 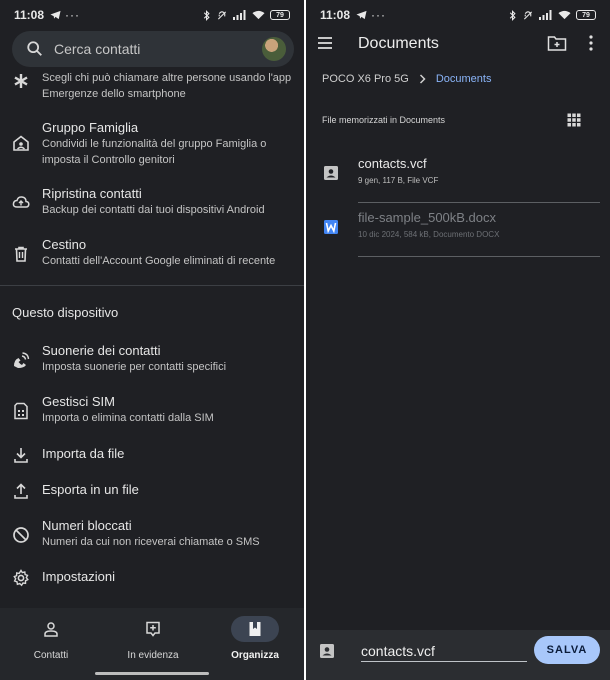 I want to click on bookmark-icon, so click(x=255, y=629).